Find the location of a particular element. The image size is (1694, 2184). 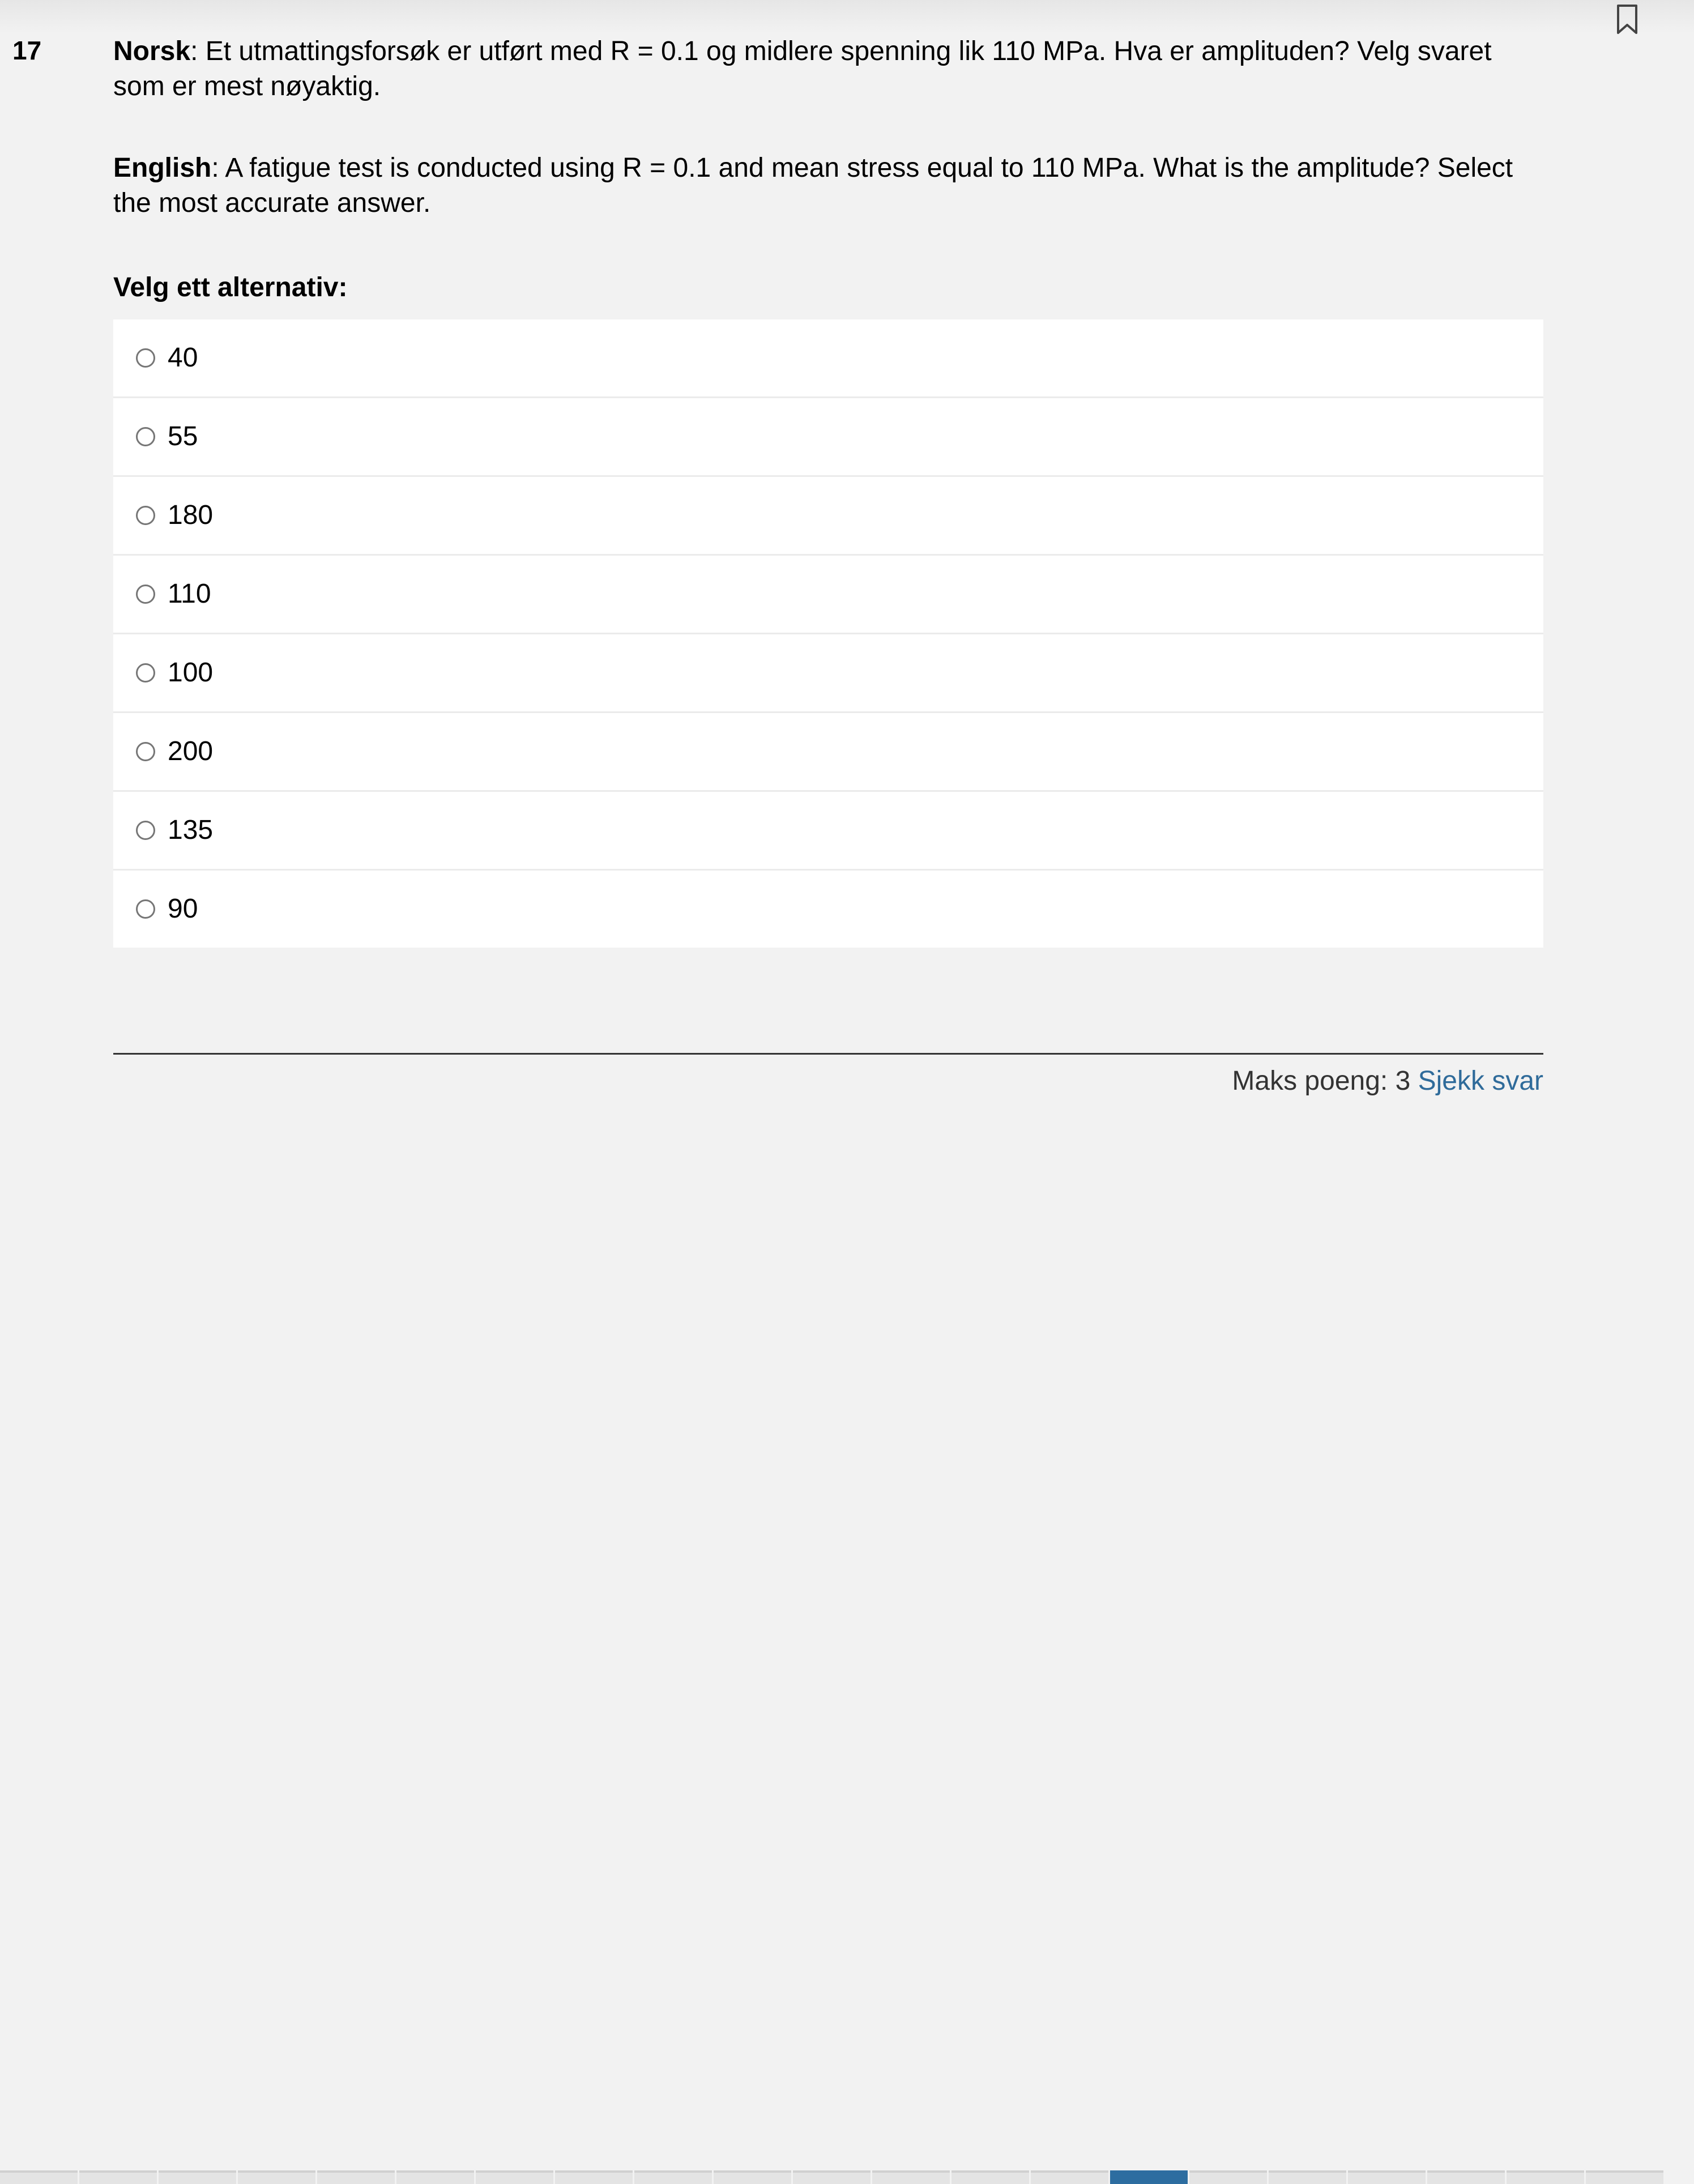

option-label: 110 is located at coordinates (189, 594).